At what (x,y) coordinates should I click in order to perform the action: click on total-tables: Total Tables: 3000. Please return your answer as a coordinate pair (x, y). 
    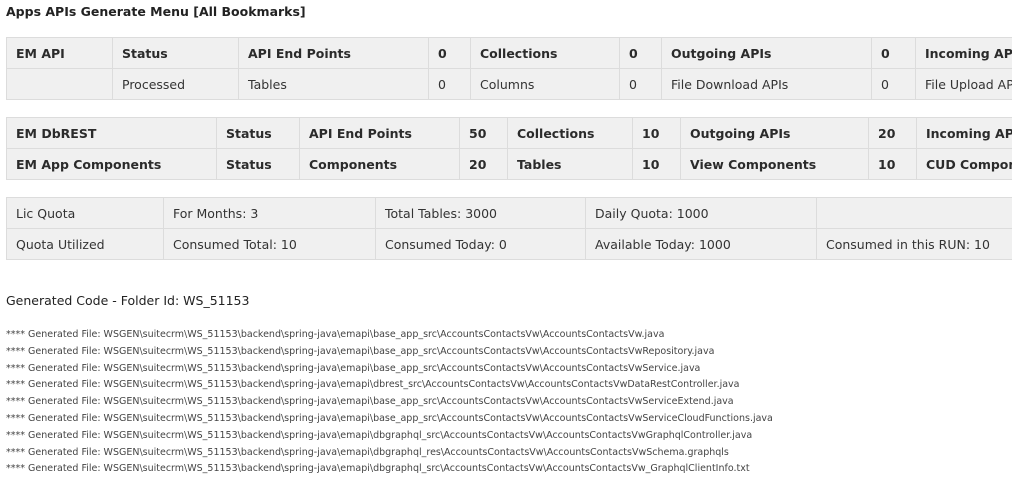
    Looking at the image, I should click on (481, 213).